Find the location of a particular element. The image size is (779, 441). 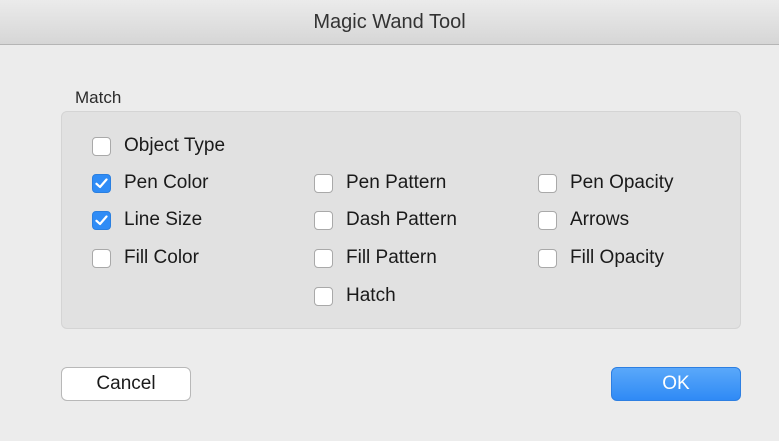

checkbox-label: Object Type is located at coordinates (175, 145).